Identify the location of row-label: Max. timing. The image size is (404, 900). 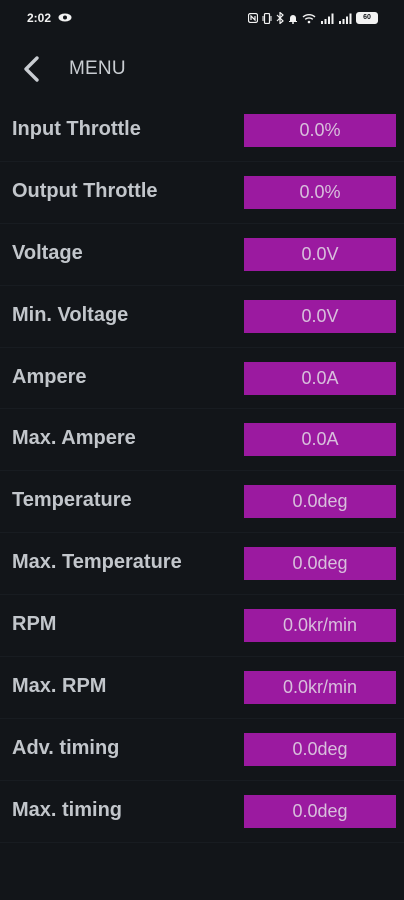
(67, 809).